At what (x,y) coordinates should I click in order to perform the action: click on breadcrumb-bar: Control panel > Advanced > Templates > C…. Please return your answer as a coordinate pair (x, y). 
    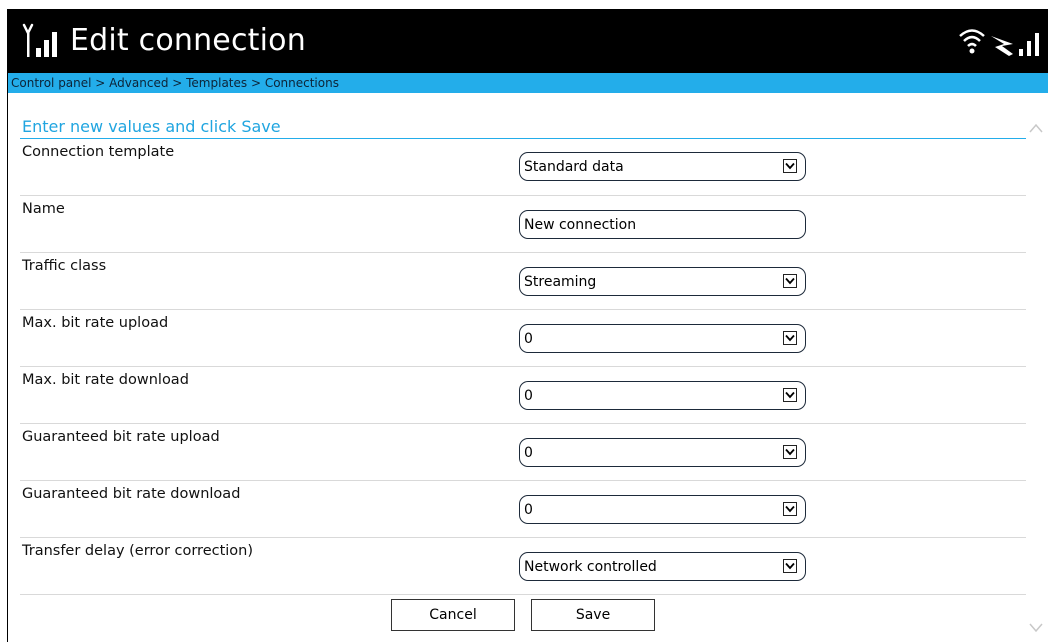
    Looking at the image, I should click on (528, 83).